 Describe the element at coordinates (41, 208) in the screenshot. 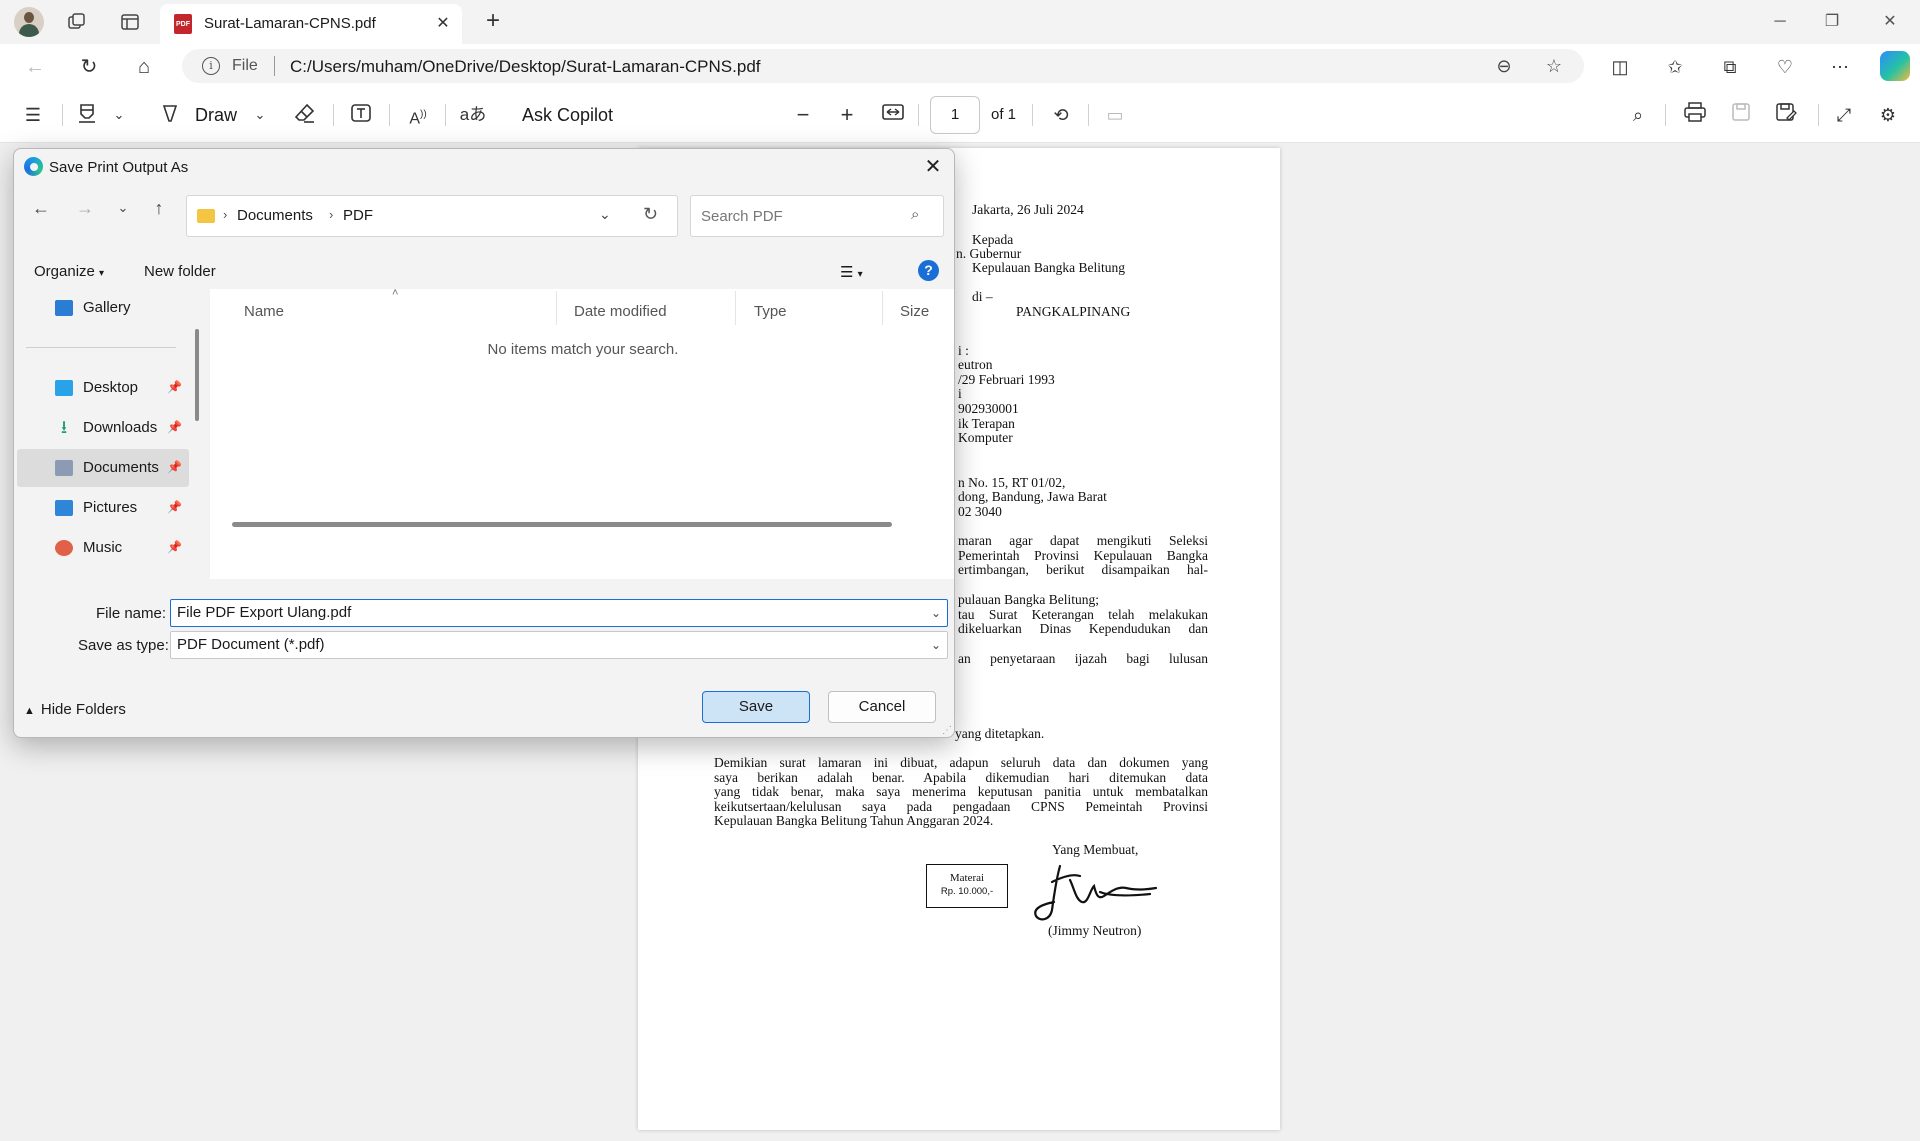

I see `back-arrow-icon: ←` at that location.